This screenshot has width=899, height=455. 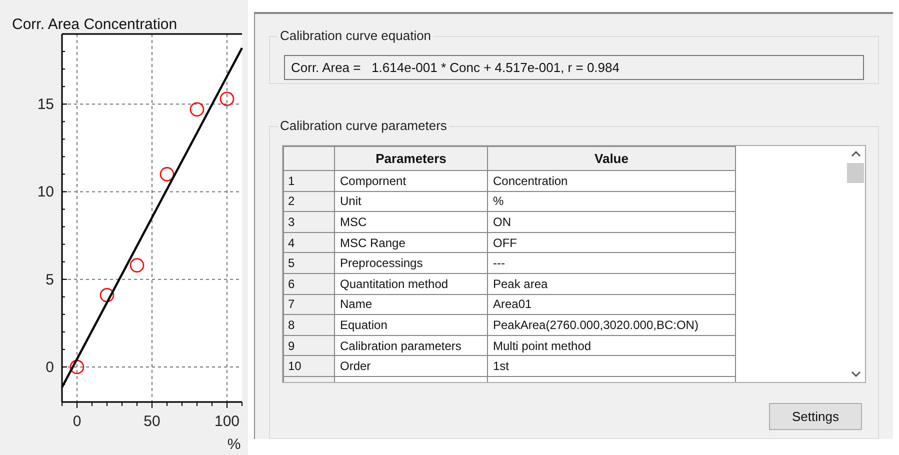 What do you see at coordinates (309, 366) in the screenshot?
I see `row-number: 10` at bounding box center [309, 366].